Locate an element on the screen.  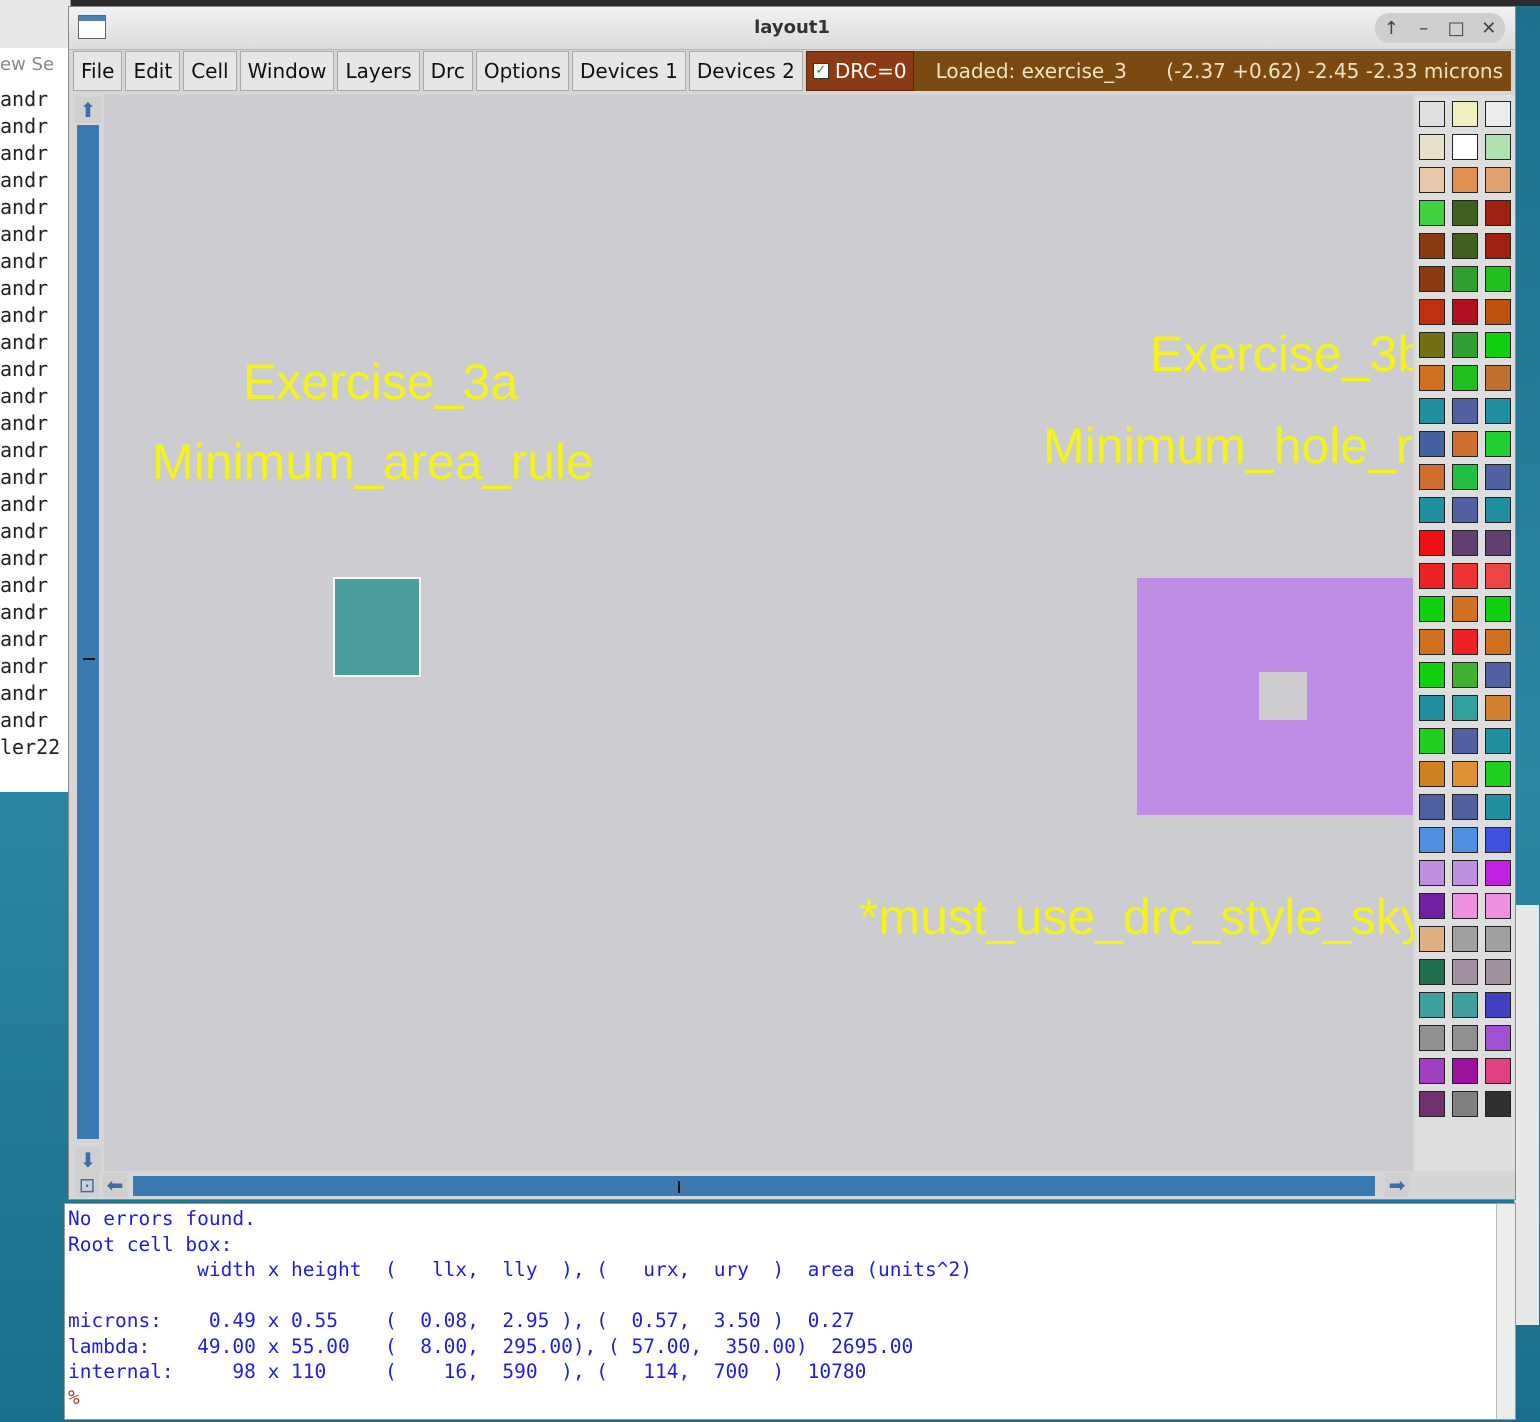
title-bar: layout1 ↑ – □ ✕ is located at coordinates (792, 28).